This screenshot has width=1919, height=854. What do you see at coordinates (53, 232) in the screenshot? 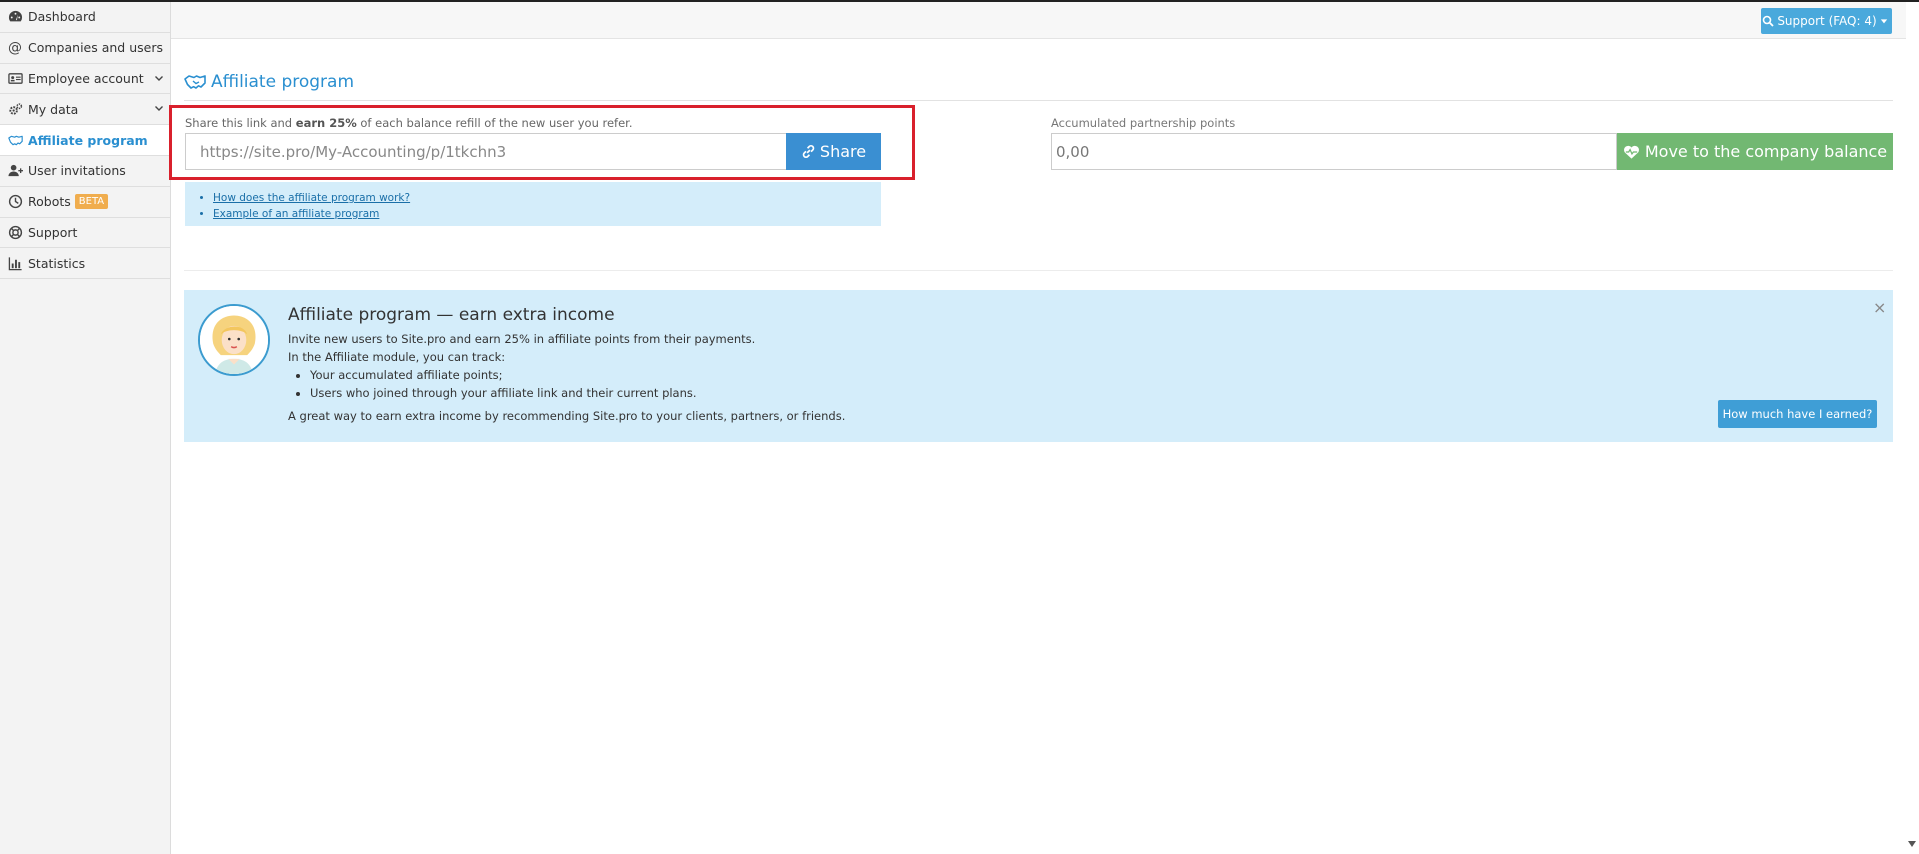
I see `sidebar-item-label: Support` at bounding box center [53, 232].